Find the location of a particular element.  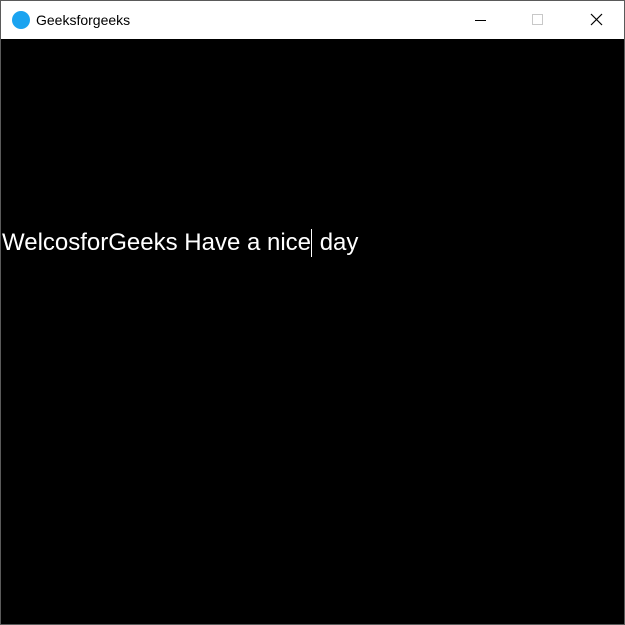

close-button is located at coordinates (597, 20).